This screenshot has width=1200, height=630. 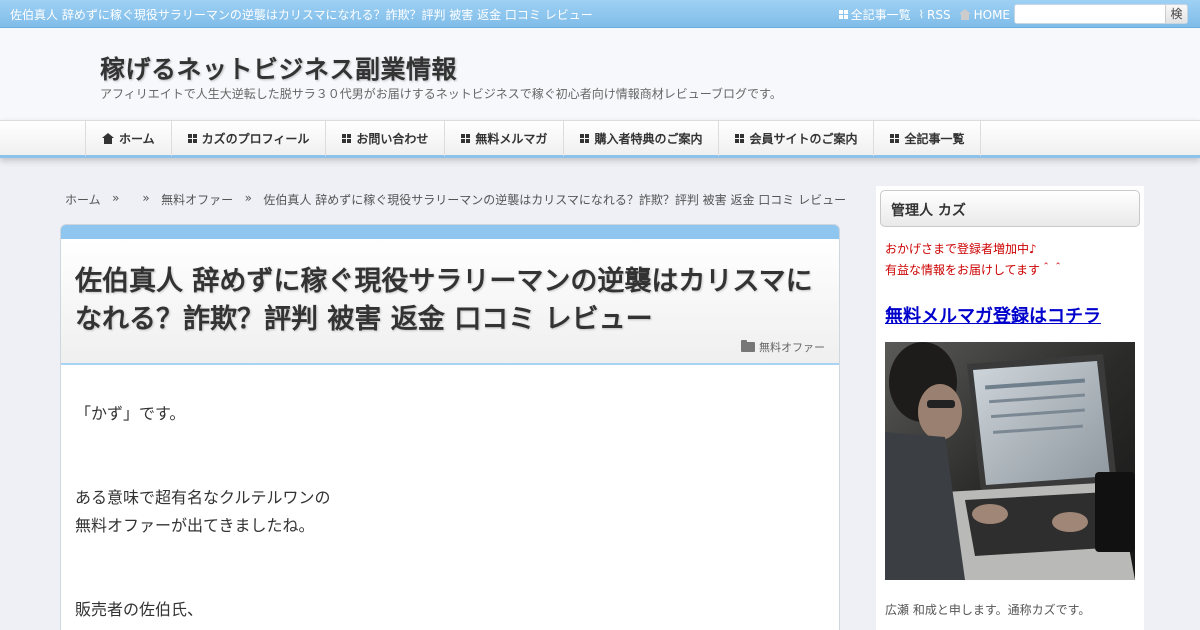 I want to click on nav-item-member-site: 会員サイトのご案内, so click(x=797, y=138).